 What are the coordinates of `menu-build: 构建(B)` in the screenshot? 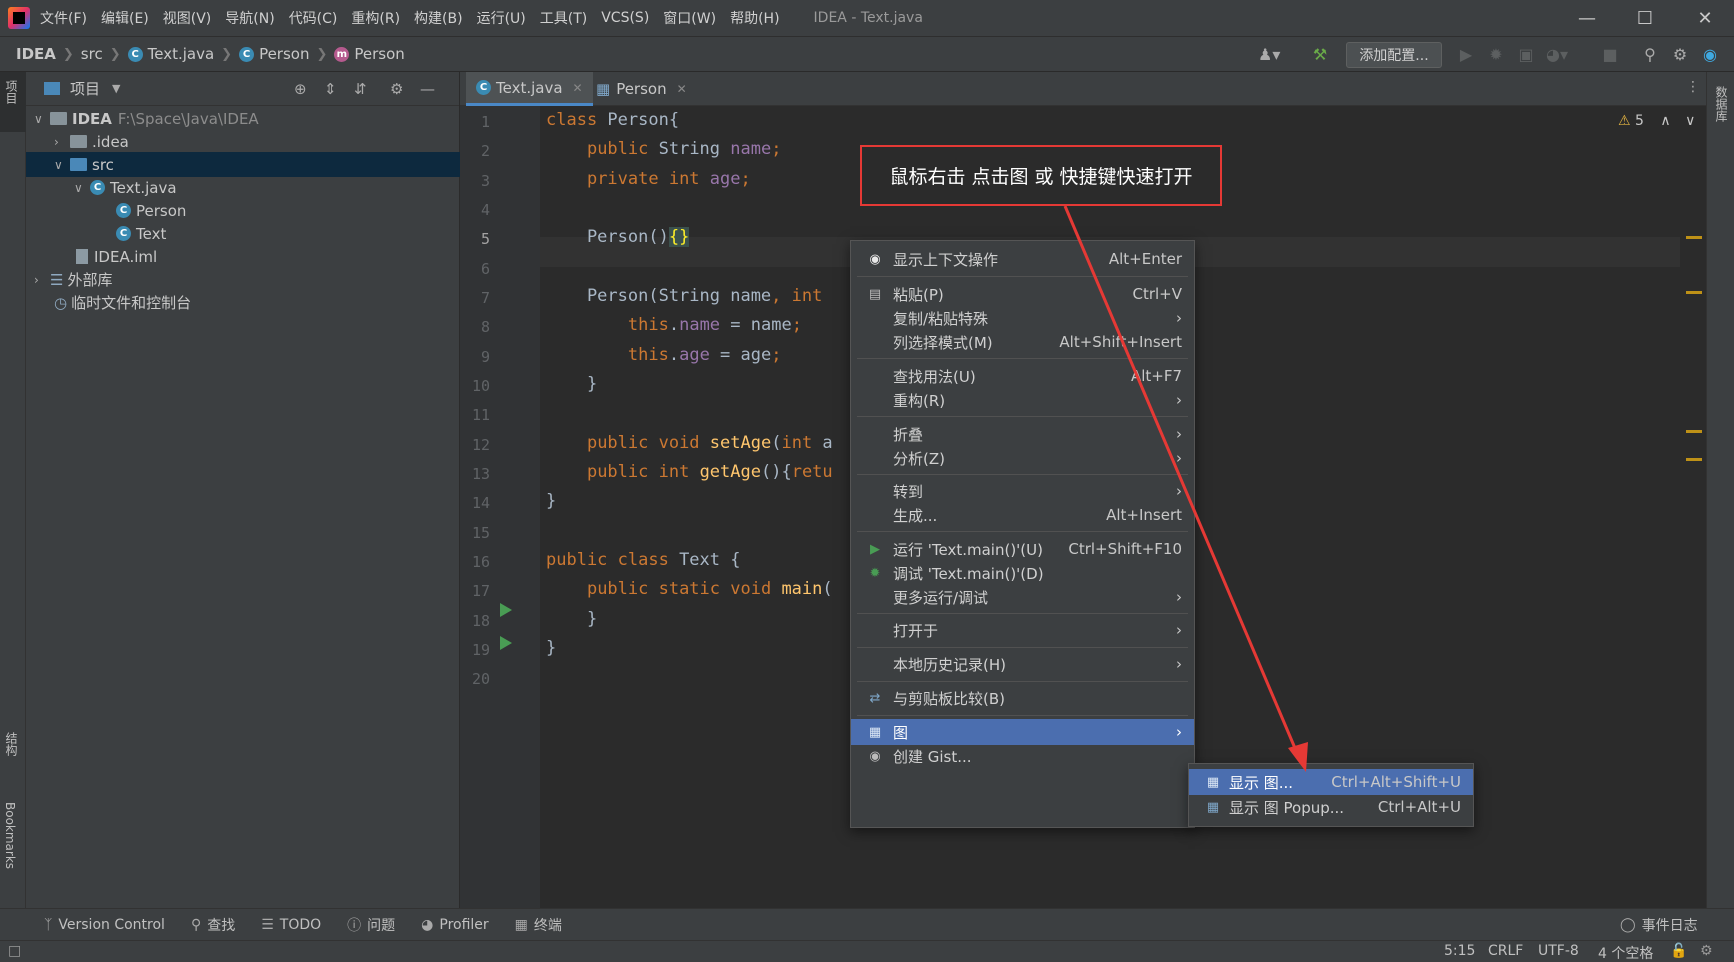 It's located at (438, 18).